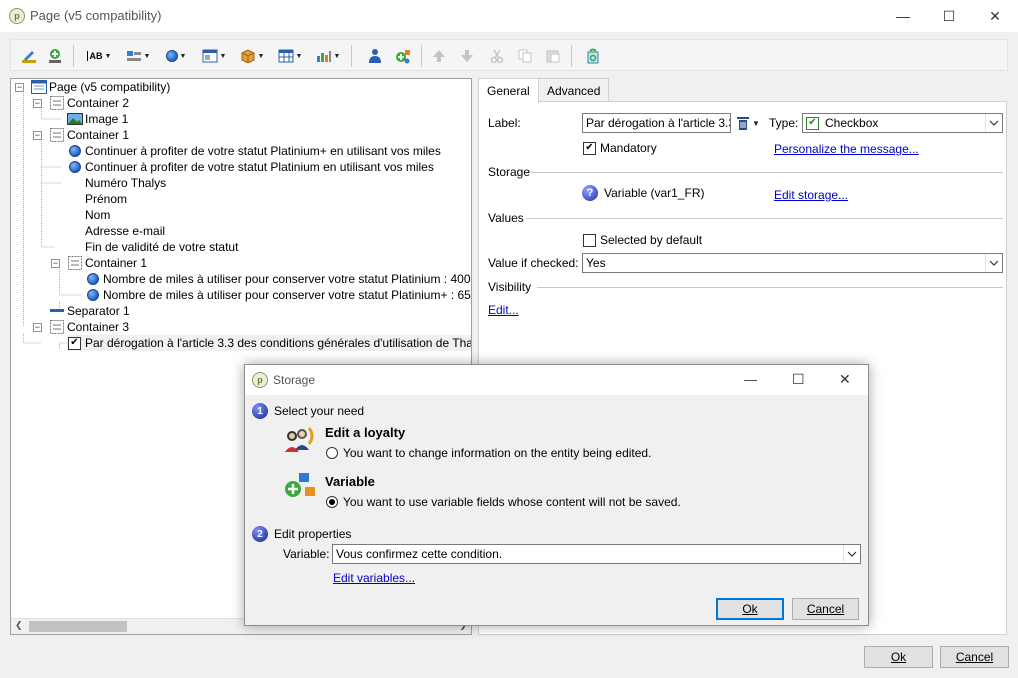 This screenshot has height=678, width=1018. Describe the element at coordinates (97, 215) in the screenshot. I see `tree-node-field: Nom` at that location.